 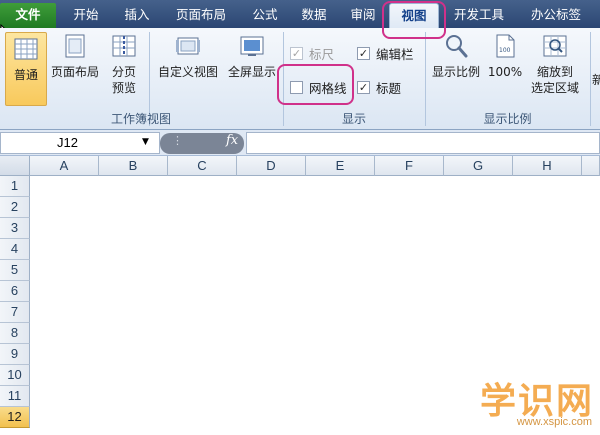 I want to click on page-break-preview-button: 分页 预览, so click(x=124, y=64).